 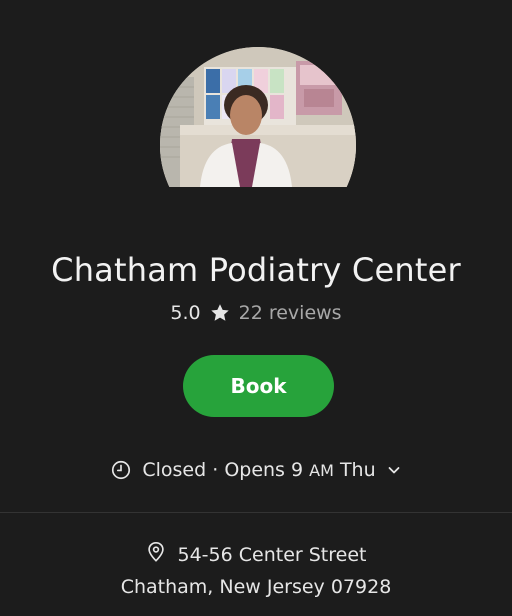 I want to click on clock-icon, so click(x=121, y=470).